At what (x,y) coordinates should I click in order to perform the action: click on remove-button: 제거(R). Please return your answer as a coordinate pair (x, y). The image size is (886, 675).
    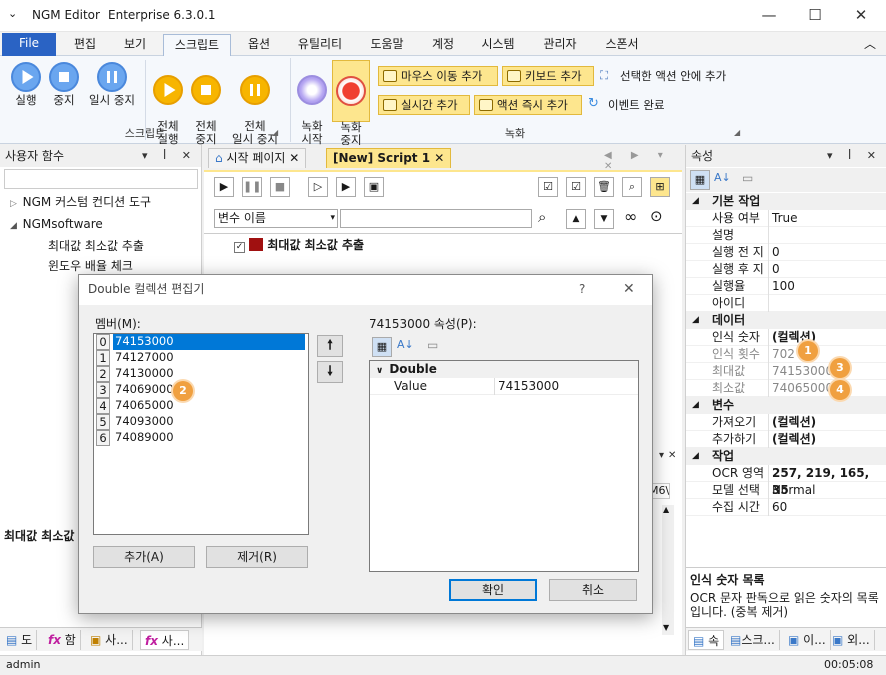
    Looking at the image, I should click on (257, 557).